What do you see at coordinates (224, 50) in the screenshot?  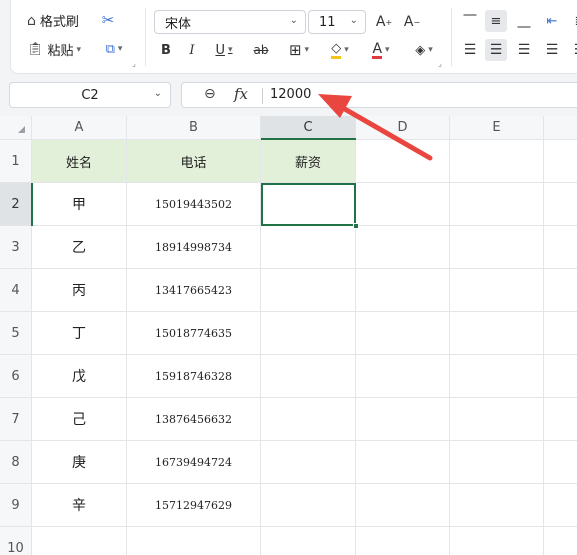 I see `underline-button: U ▾` at bounding box center [224, 50].